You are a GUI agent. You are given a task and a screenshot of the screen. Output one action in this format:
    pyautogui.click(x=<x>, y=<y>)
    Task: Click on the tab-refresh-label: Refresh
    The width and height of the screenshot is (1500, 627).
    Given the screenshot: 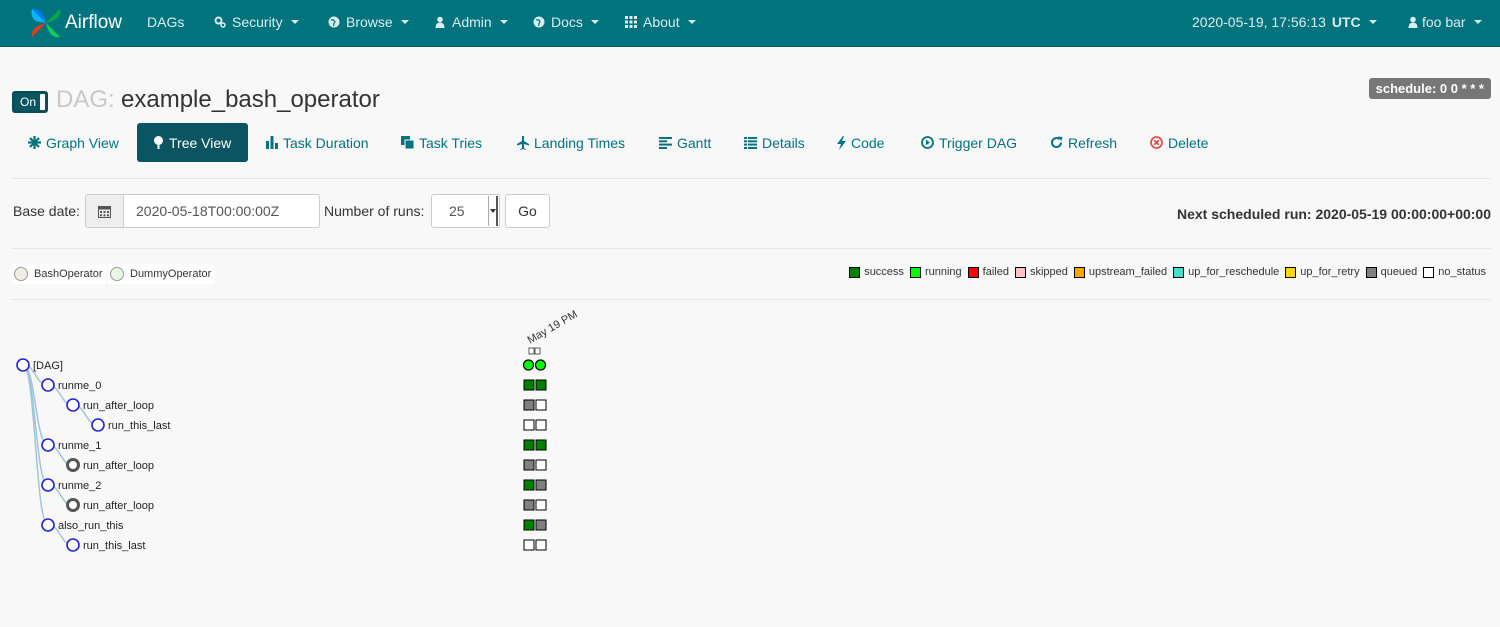 What is the action you would take?
    pyautogui.click(x=1093, y=142)
    